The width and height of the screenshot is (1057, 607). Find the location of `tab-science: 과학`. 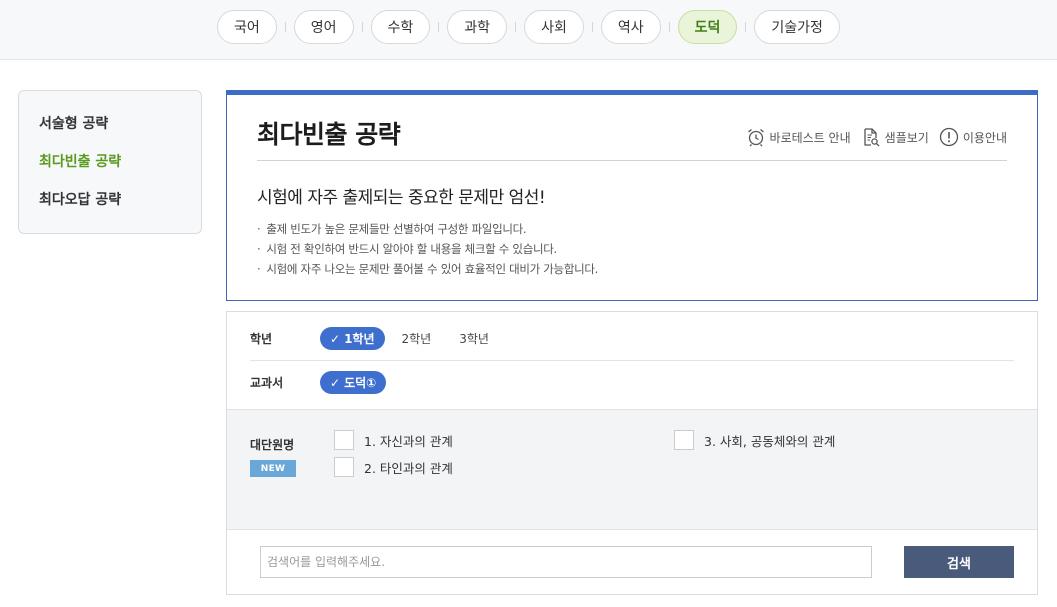

tab-science: 과학 is located at coordinates (477, 26).